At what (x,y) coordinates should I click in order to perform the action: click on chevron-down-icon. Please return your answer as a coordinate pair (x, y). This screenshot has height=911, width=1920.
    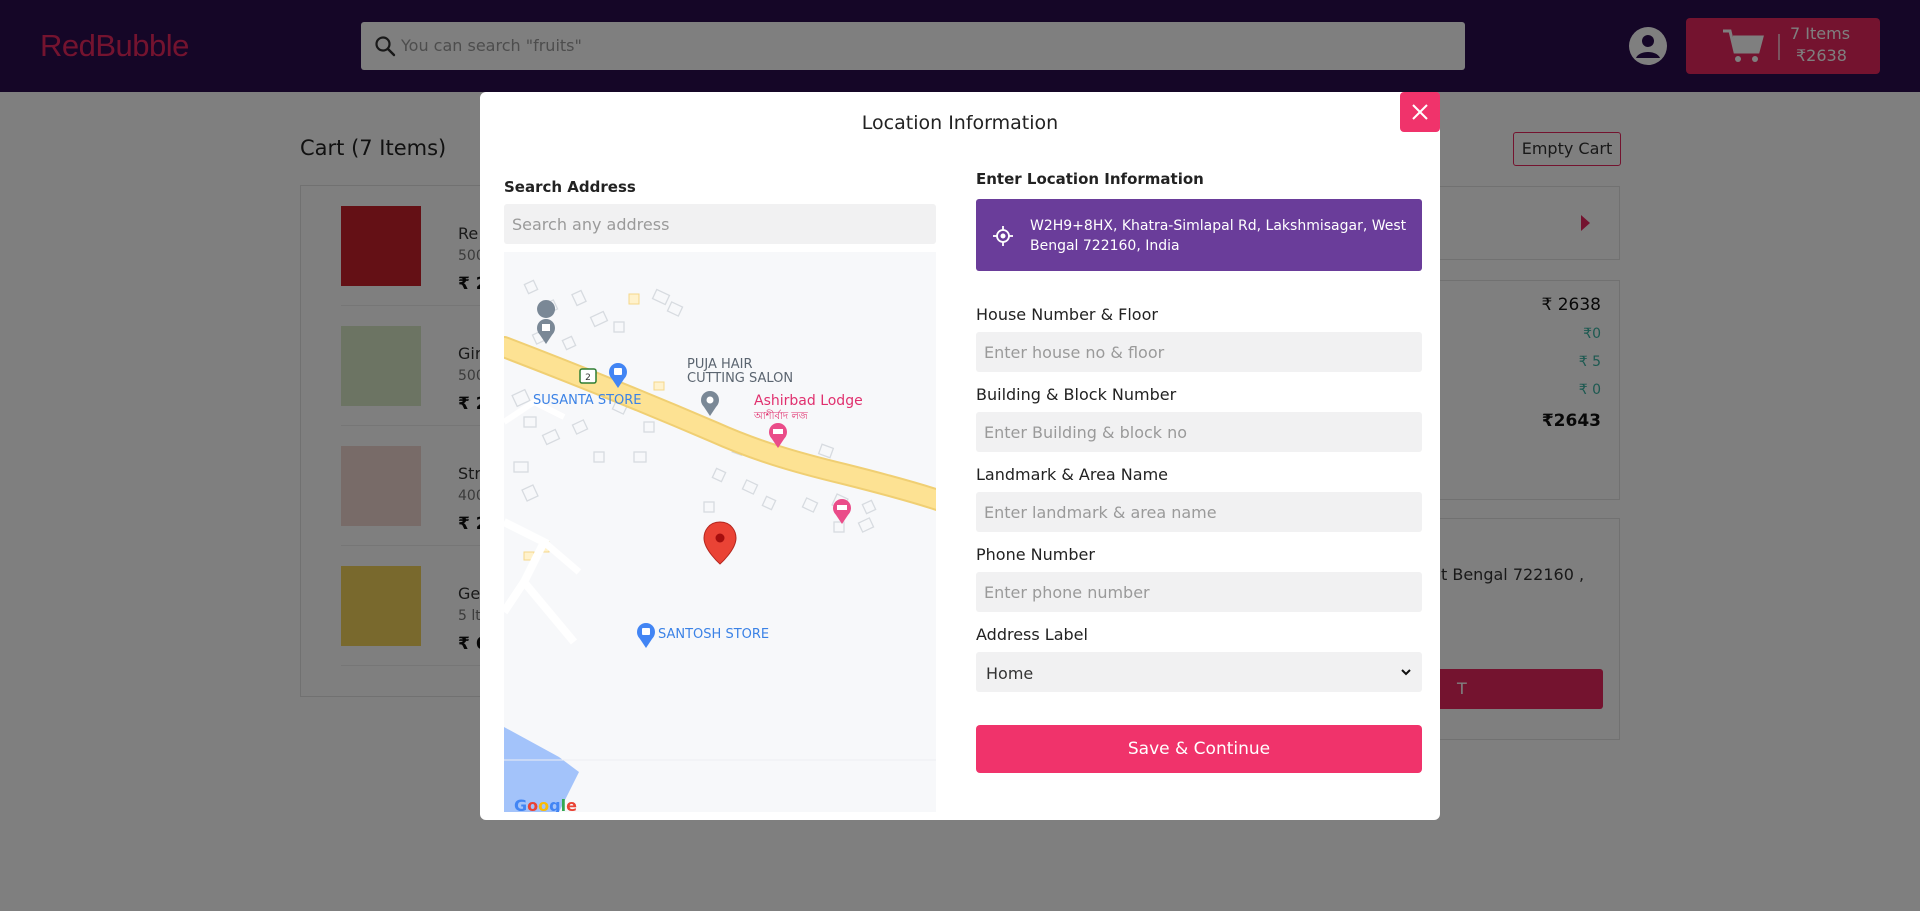
    Looking at the image, I should click on (1406, 672).